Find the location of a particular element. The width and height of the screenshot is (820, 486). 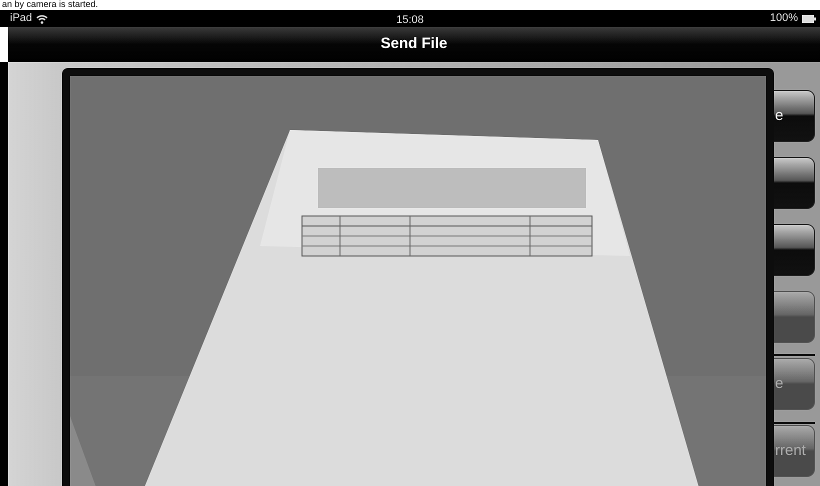

caption-text: an by camera is started. is located at coordinates (50, 5).